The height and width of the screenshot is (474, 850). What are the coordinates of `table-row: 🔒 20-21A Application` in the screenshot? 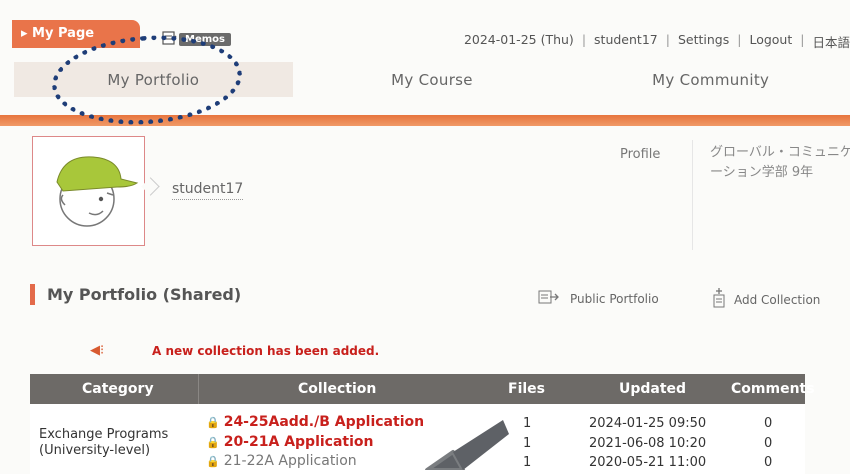 It's located at (290, 442).